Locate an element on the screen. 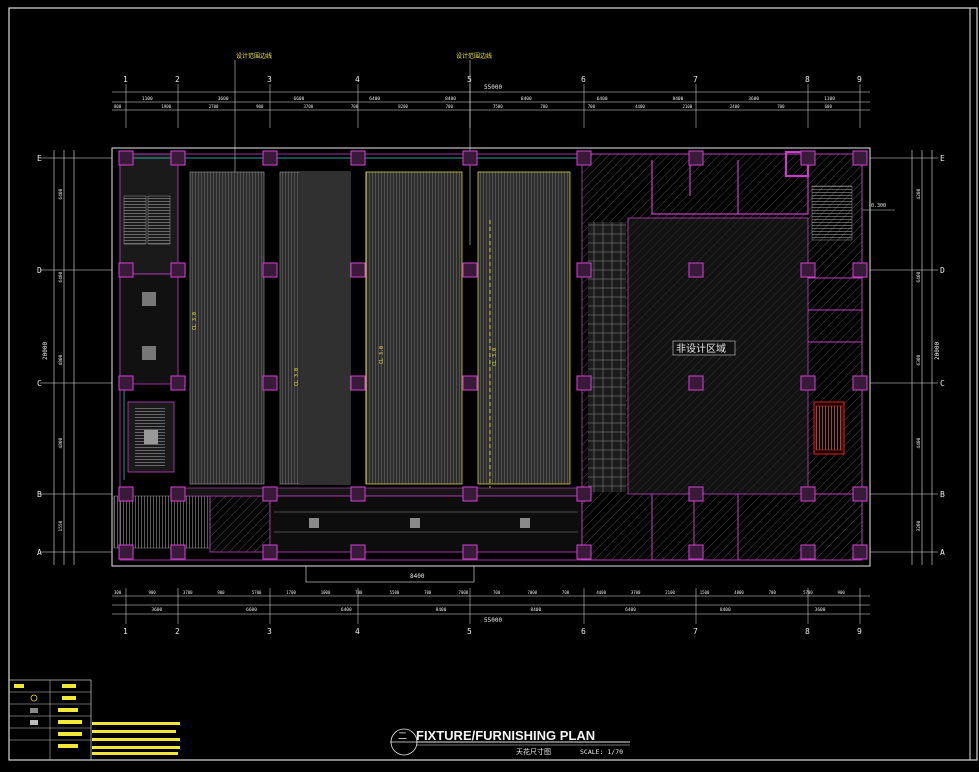  dim-top-sub: 600 is located at coordinates (829, 106).